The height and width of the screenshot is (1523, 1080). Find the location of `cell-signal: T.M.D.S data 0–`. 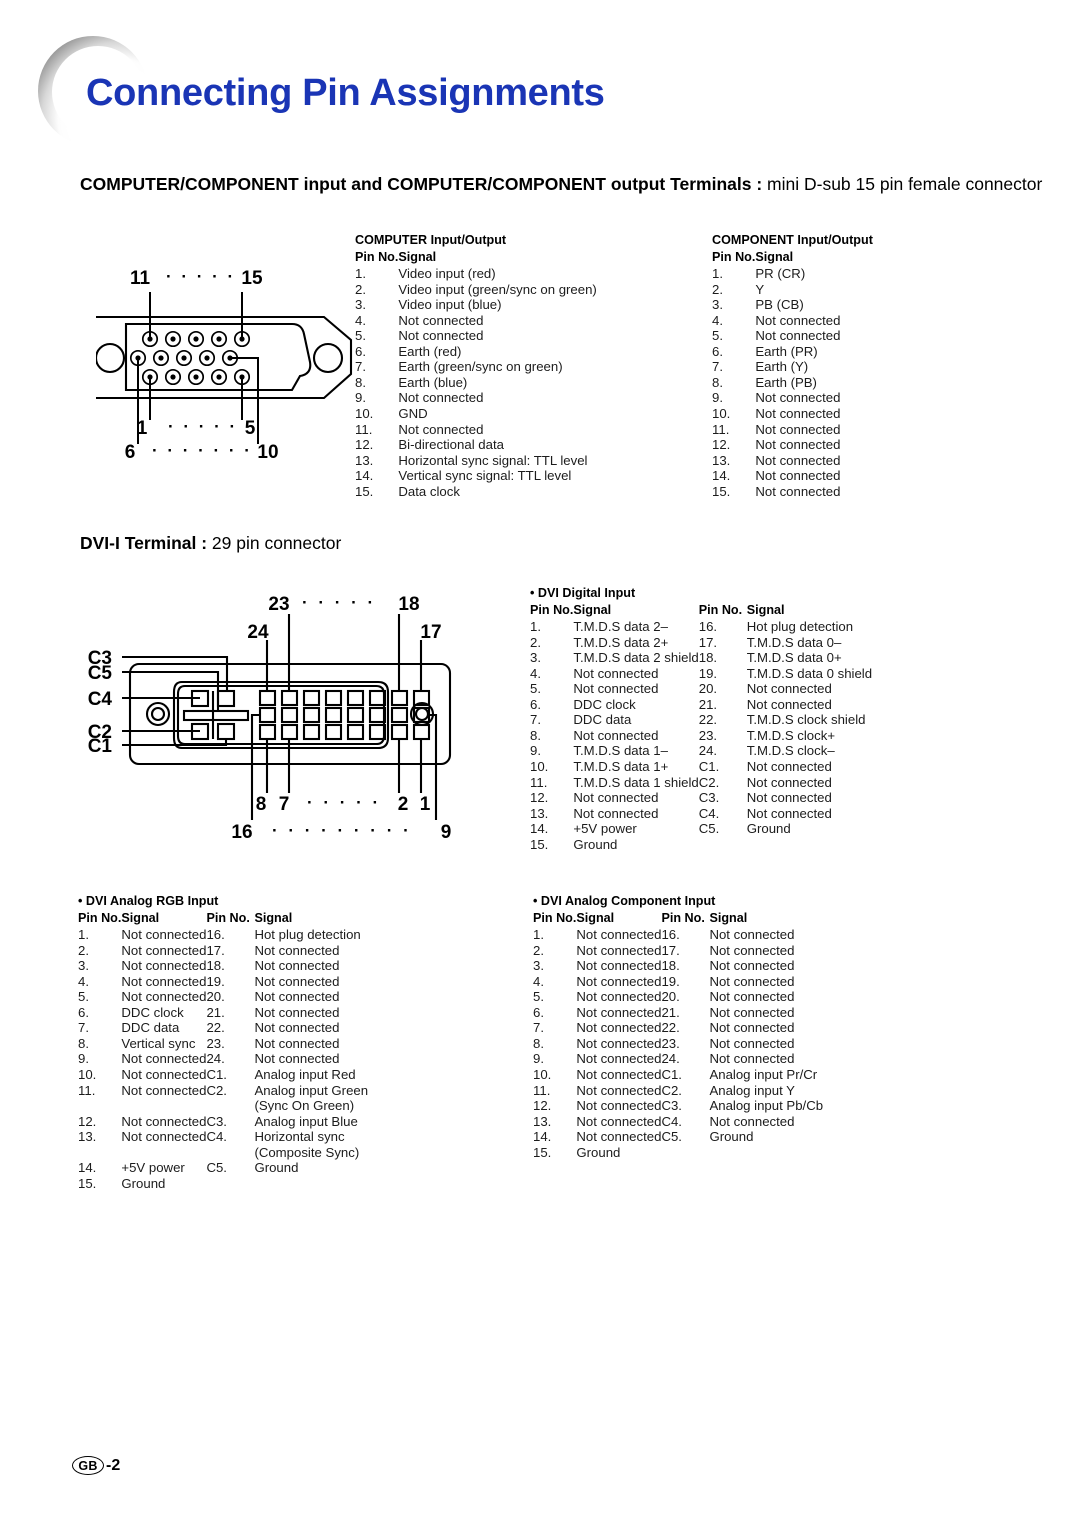

cell-signal: T.M.D.S data 0– is located at coordinates (794, 642).